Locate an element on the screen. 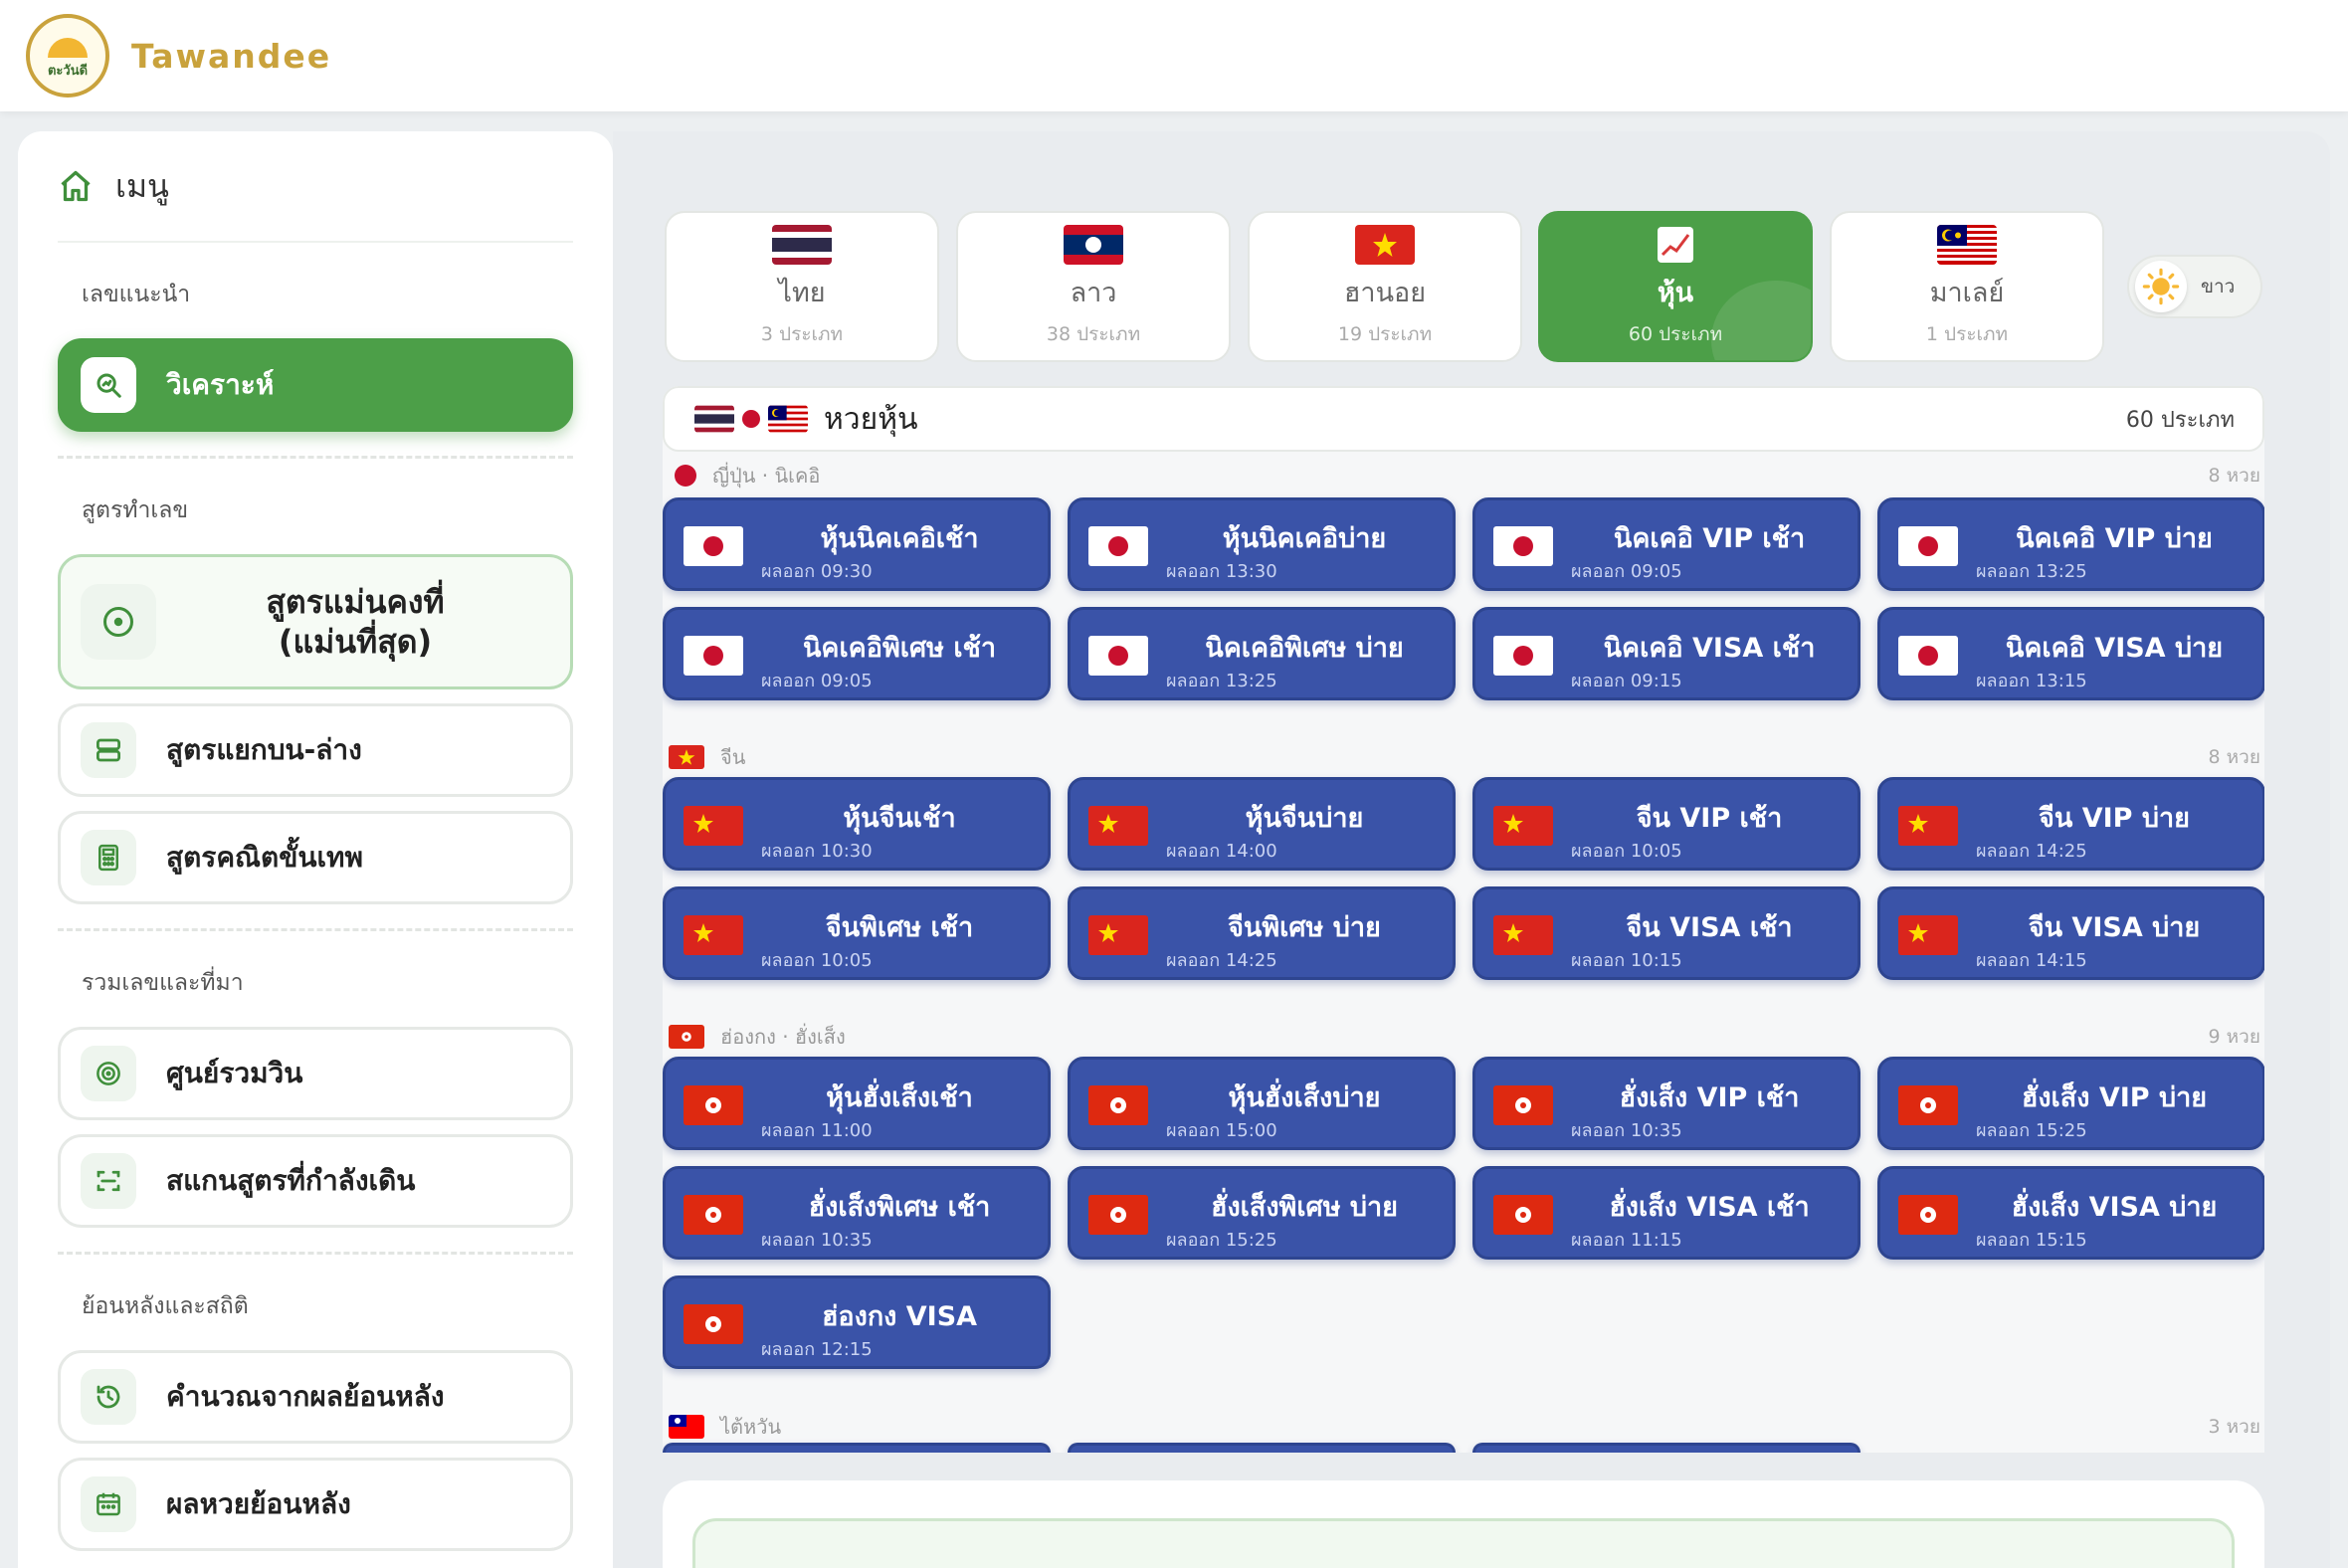  lottery-card: จีนพิเศษ เช้า ผลออก 10:05 is located at coordinates (857, 933).